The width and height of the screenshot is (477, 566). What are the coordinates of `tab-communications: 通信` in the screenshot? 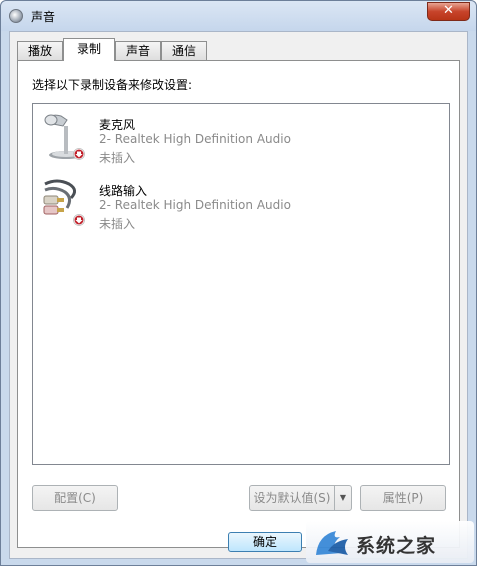 It's located at (184, 50).